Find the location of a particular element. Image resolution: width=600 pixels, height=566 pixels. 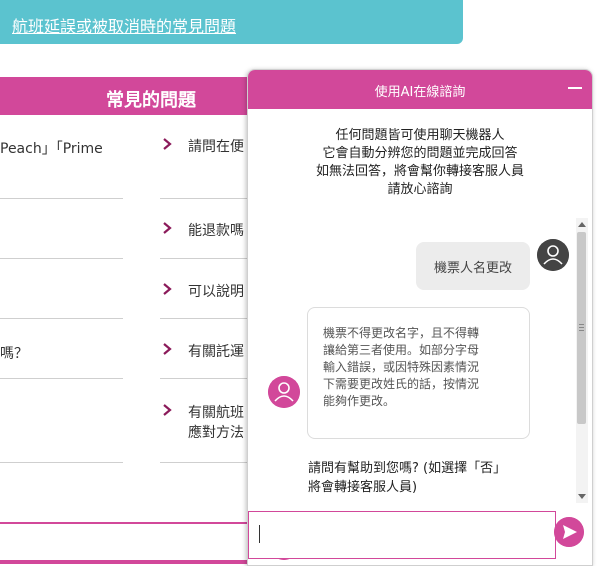

user-message-bubble: 機票人名更改 is located at coordinates (473, 266).